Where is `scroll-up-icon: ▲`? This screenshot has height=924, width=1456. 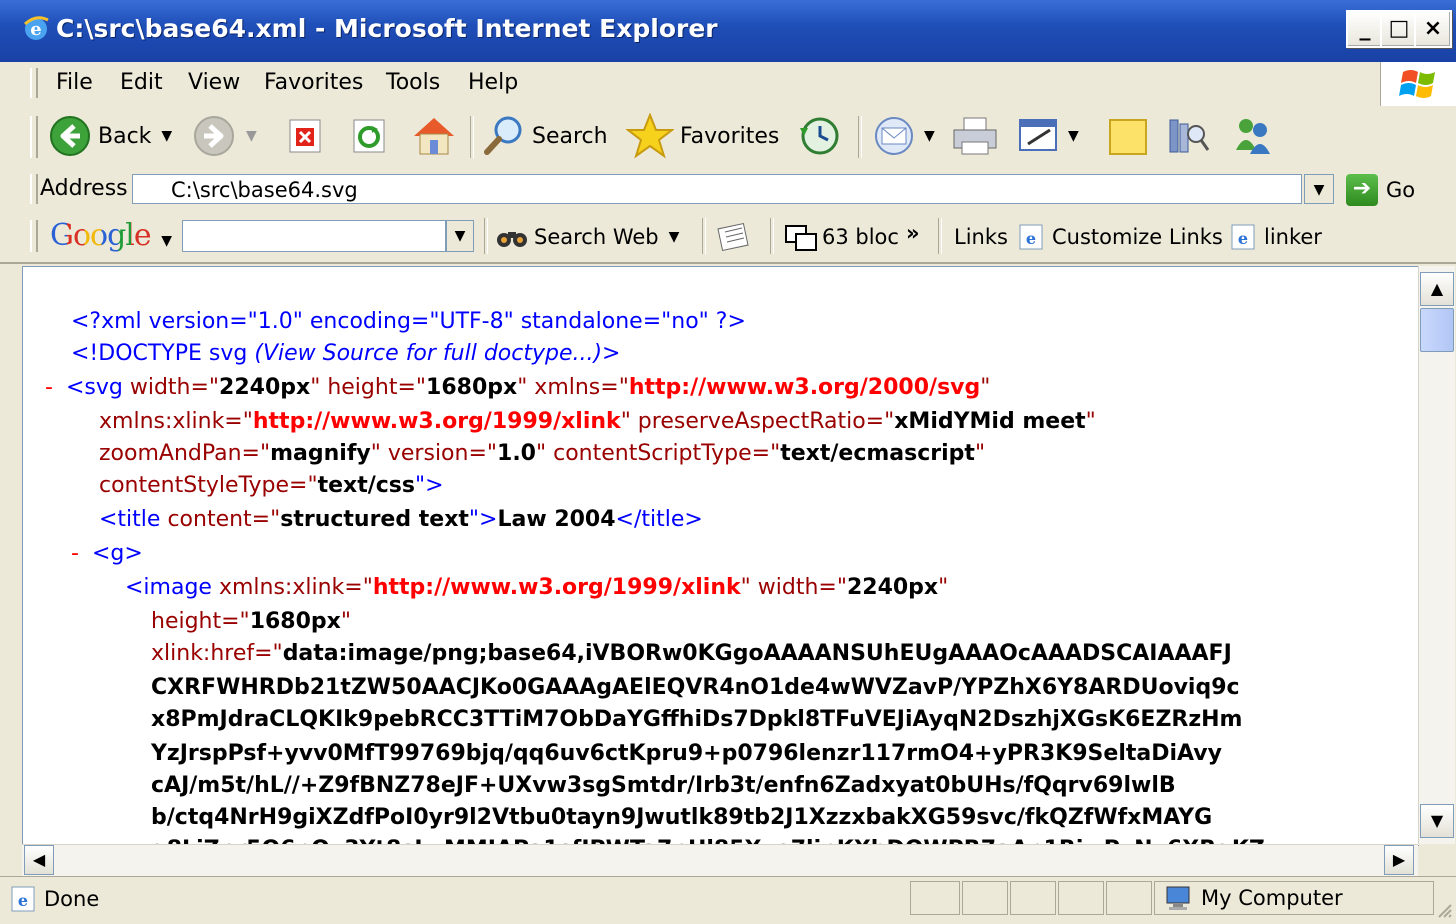
scroll-up-icon: ▲ is located at coordinates (1437, 289).